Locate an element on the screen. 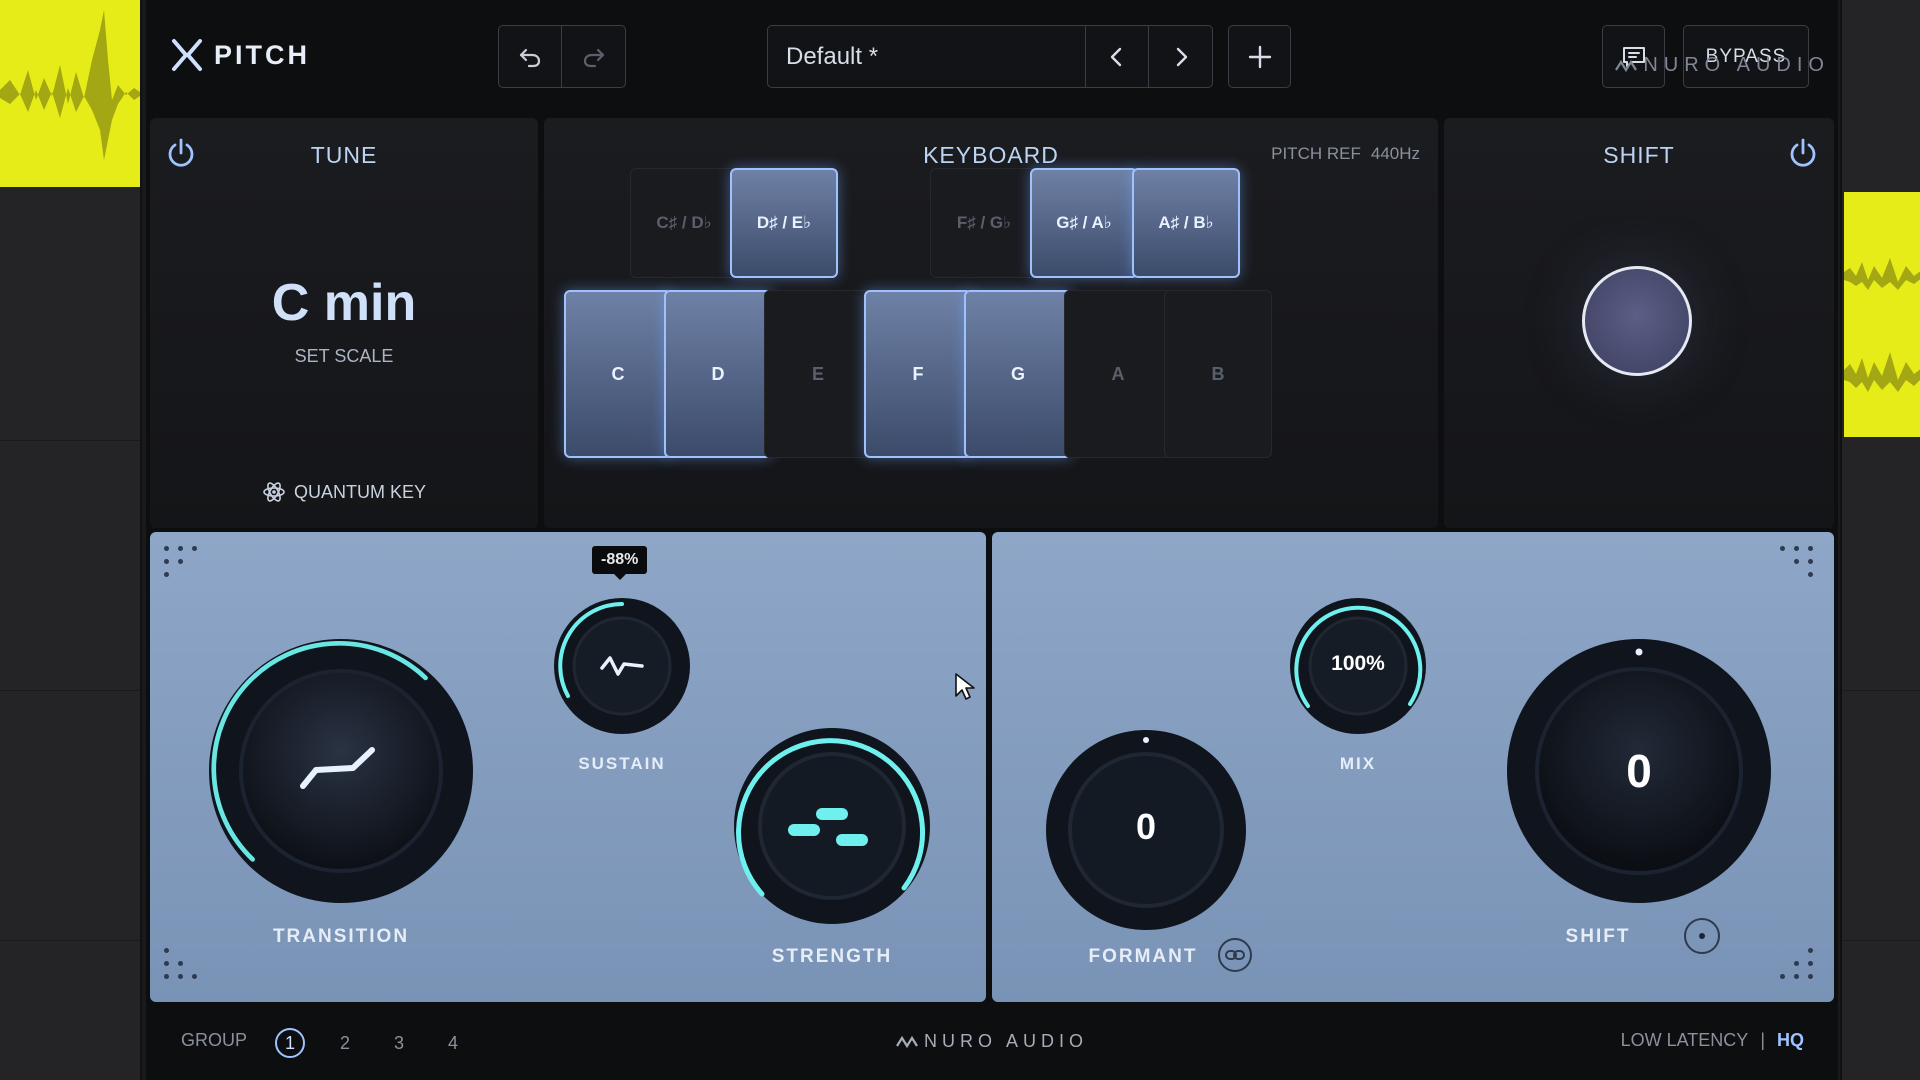 This screenshot has width=1920, height=1080. undo-redo-group is located at coordinates (562, 56).